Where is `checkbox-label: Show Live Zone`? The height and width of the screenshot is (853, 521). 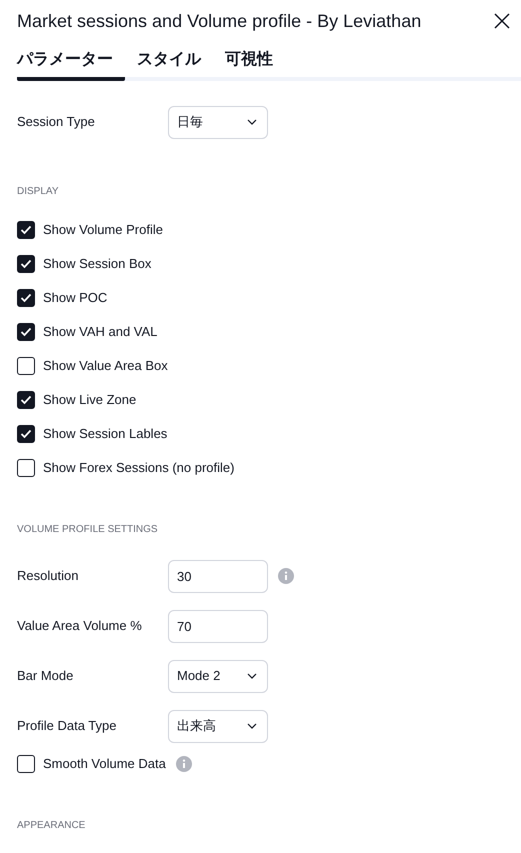 checkbox-label: Show Live Zone is located at coordinates (89, 400).